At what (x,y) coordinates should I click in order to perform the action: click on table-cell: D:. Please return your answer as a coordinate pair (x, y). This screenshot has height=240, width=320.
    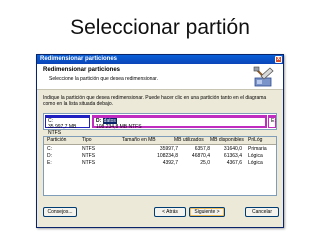
    Looking at the image, I should click on (49, 156).